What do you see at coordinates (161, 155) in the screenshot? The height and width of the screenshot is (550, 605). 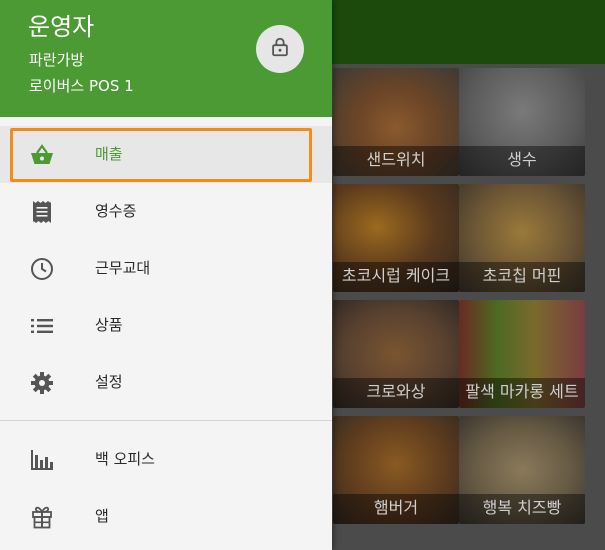 I see `selection-highlight` at bounding box center [161, 155].